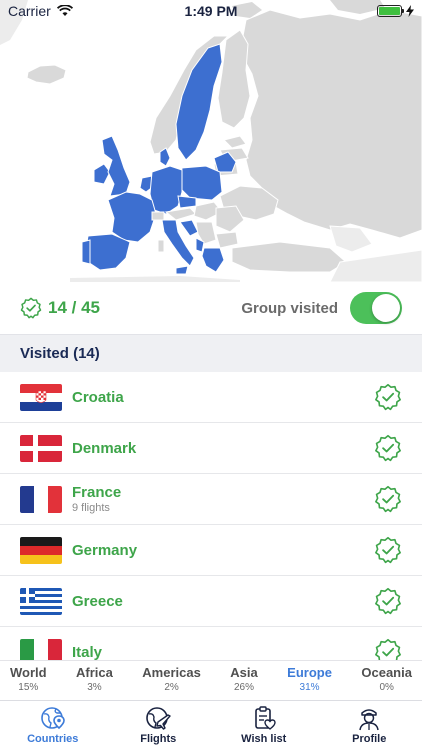  What do you see at coordinates (223, 397) in the screenshot?
I see `country-text: Croatia` at bounding box center [223, 397].